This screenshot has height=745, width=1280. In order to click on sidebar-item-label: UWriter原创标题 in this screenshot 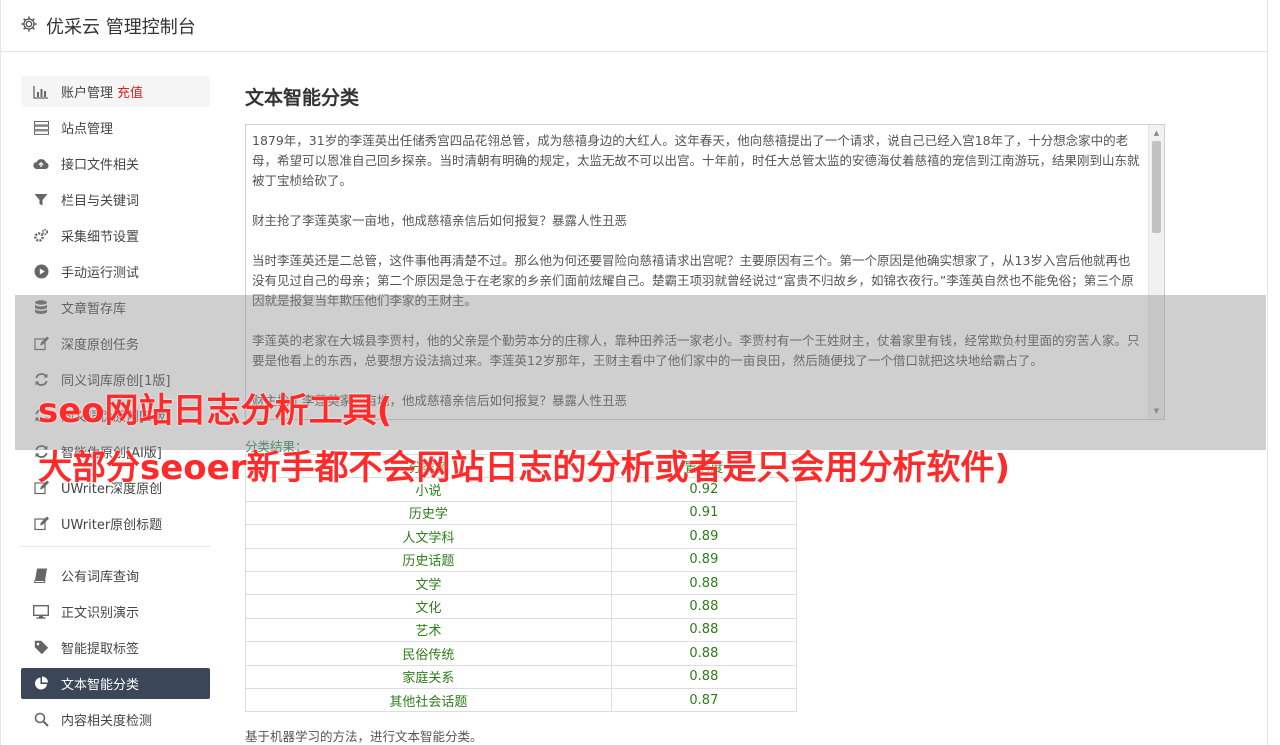, I will do `click(112, 525)`.